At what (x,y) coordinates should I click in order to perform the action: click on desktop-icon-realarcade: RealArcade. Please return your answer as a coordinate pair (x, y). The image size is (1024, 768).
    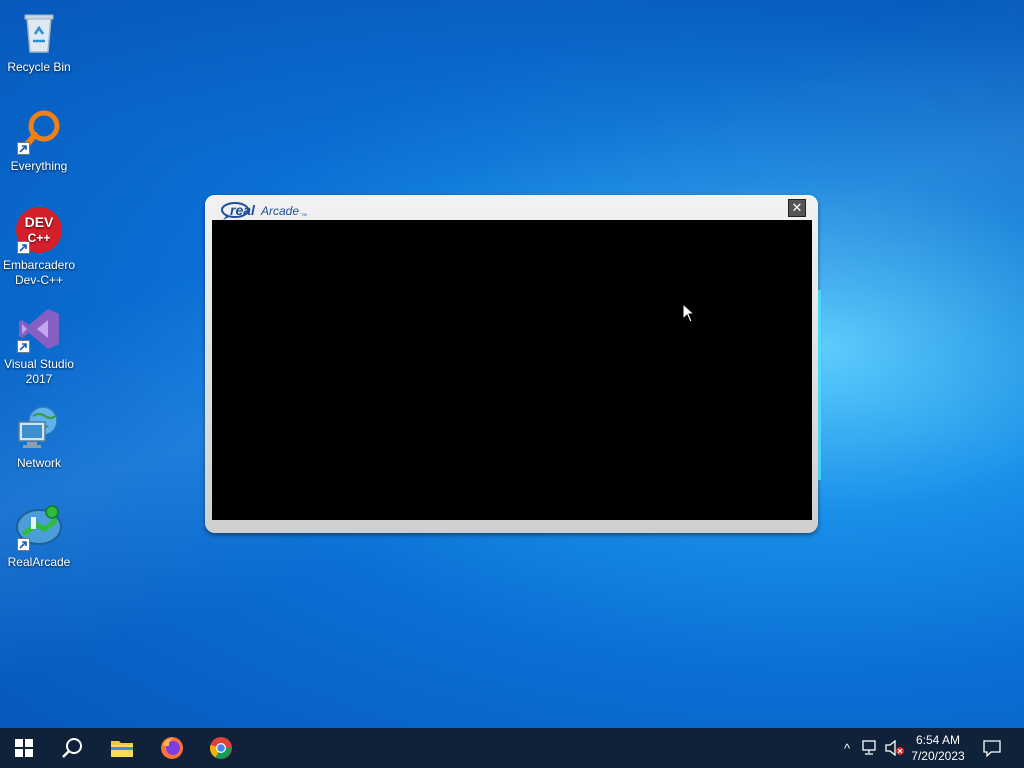
    Looking at the image, I should click on (39, 536).